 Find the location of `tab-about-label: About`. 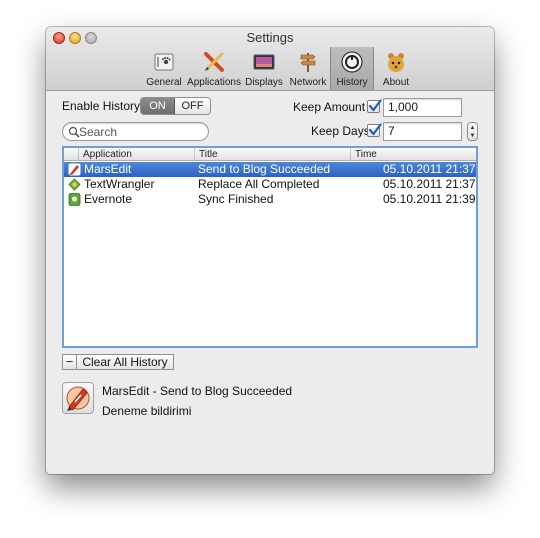

tab-about-label: About is located at coordinates (396, 82).